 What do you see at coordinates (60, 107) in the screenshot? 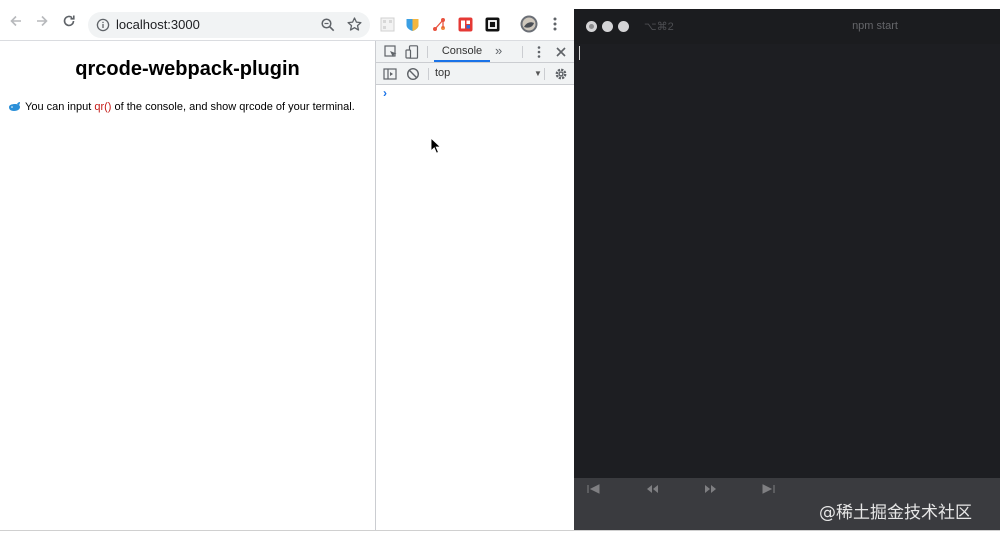
I see `instruction-text-before: You can input` at bounding box center [60, 107].